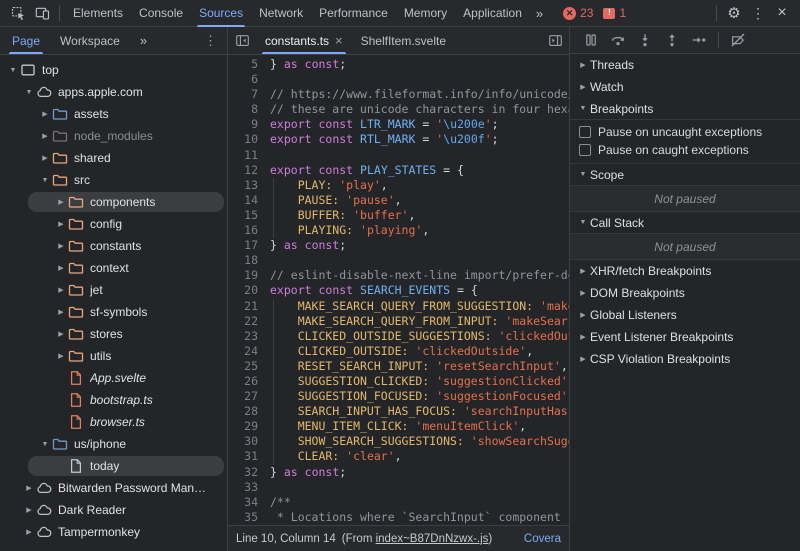 The width and height of the screenshot is (800, 551). I want to click on line-number: 24, so click(243, 351).